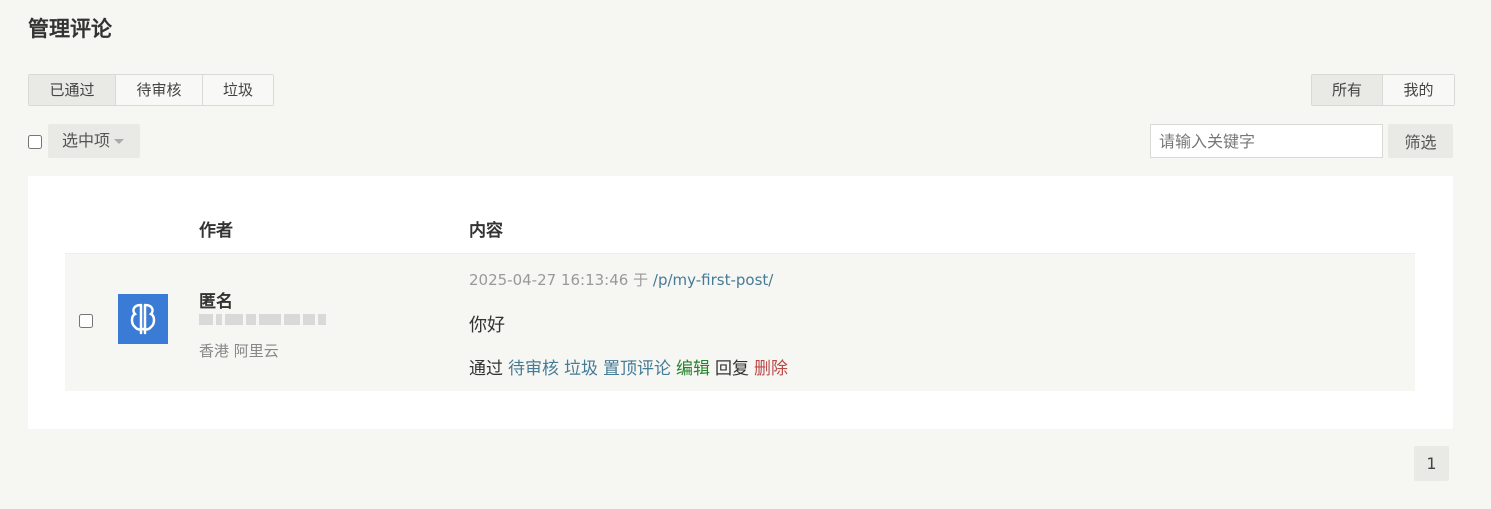  I want to click on row-checkbox, so click(86, 321).